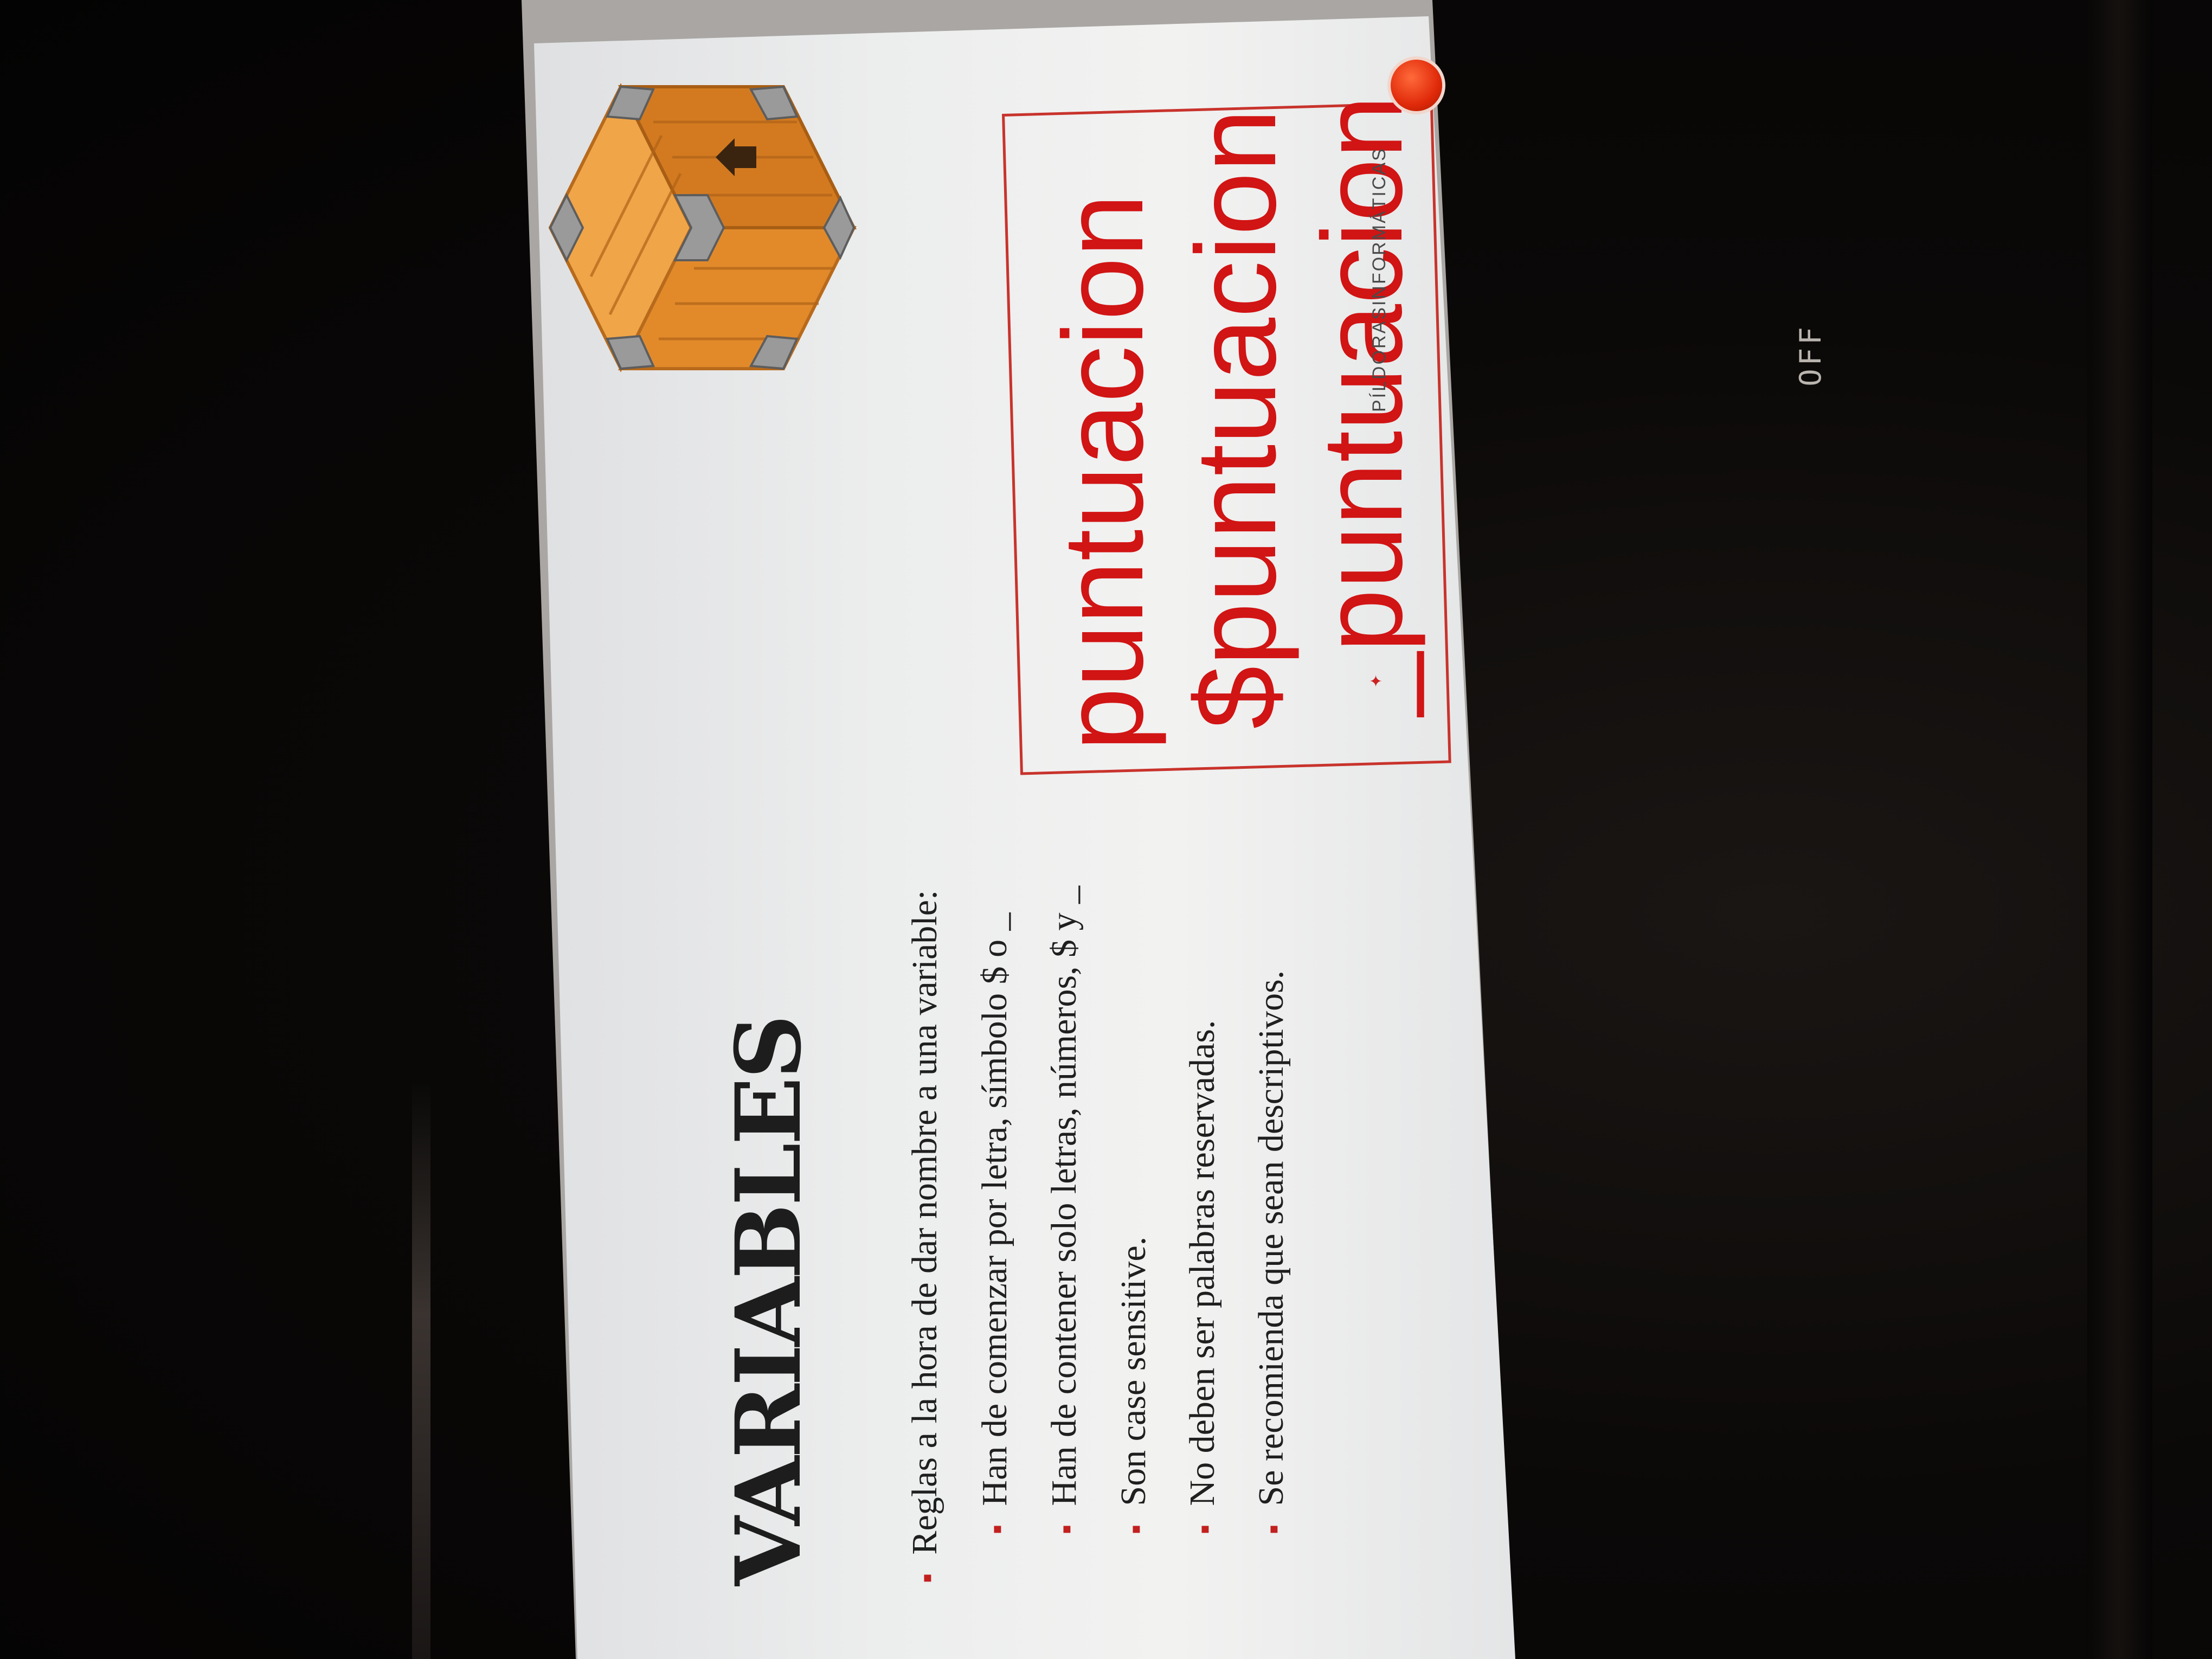 The width and height of the screenshot is (2212, 1659). Describe the element at coordinates (1236, 418) in the screenshot. I see `example-identifier-dollar: $puntuacion` at that location.